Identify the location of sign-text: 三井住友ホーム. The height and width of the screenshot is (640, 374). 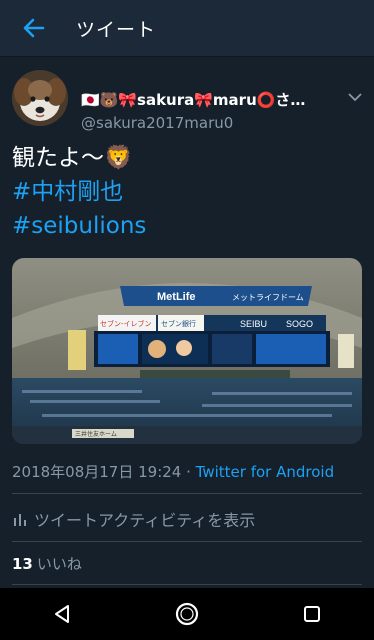
(96, 434).